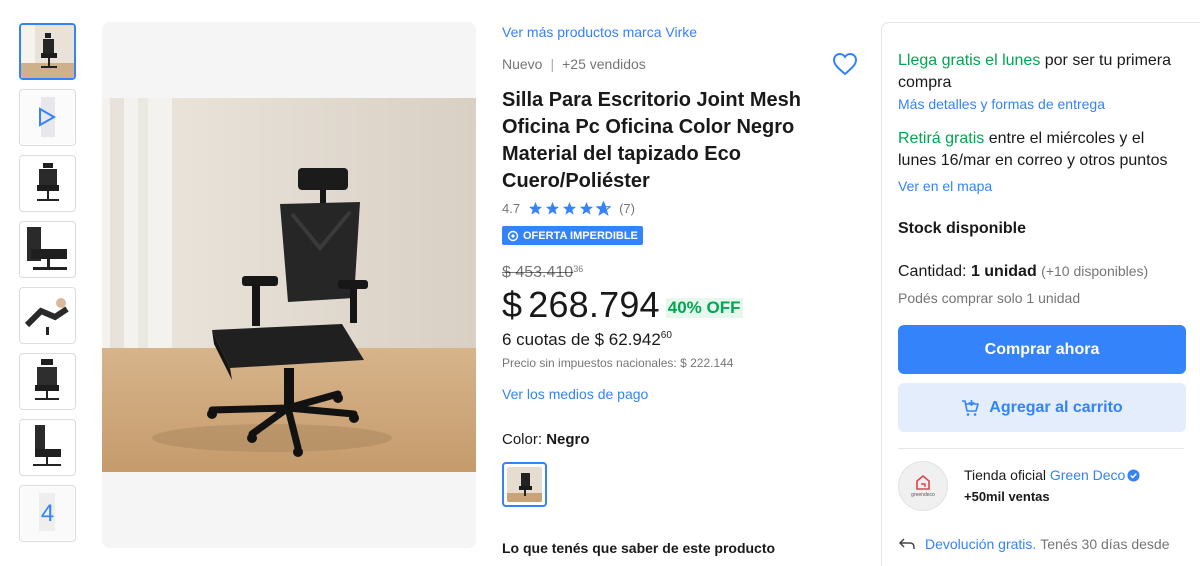 The image size is (1200, 566). Describe the element at coordinates (682, 342) in the screenshot. I see `installments: 6 cuotas de $ 62.94260` at that location.